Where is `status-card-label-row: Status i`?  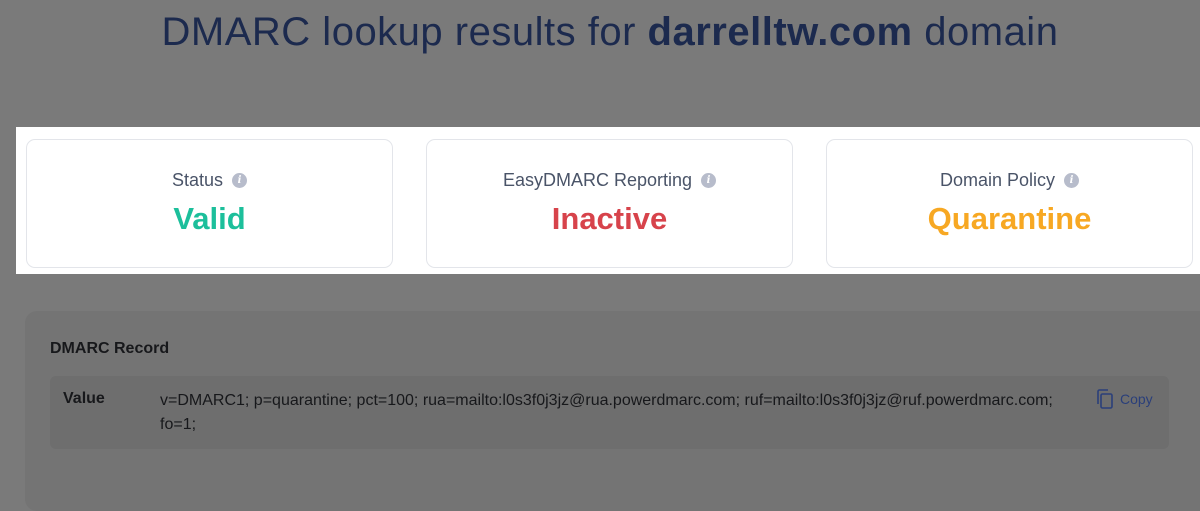 status-card-label-row: Status i is located at coordinates (209, 180).